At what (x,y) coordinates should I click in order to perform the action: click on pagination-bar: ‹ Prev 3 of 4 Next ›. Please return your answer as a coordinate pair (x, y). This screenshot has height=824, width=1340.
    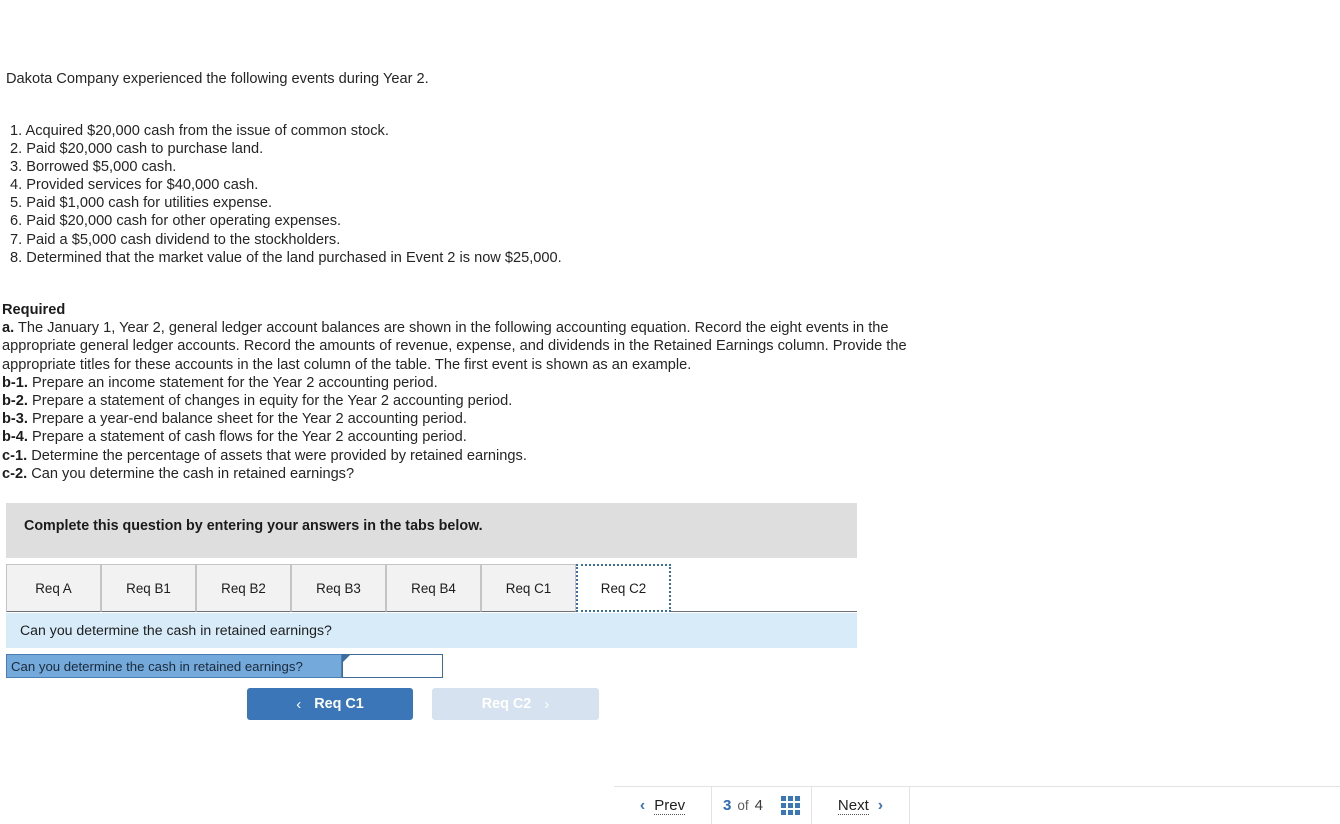
    Looking at the image, I should click on (977, 805).